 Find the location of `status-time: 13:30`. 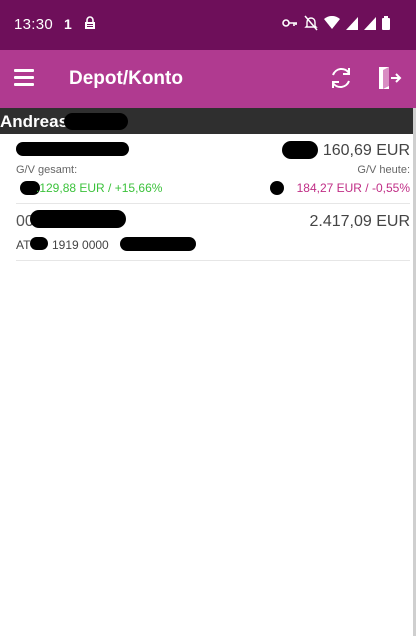

status-time: 13:30 is located at coordinates (34, 24).